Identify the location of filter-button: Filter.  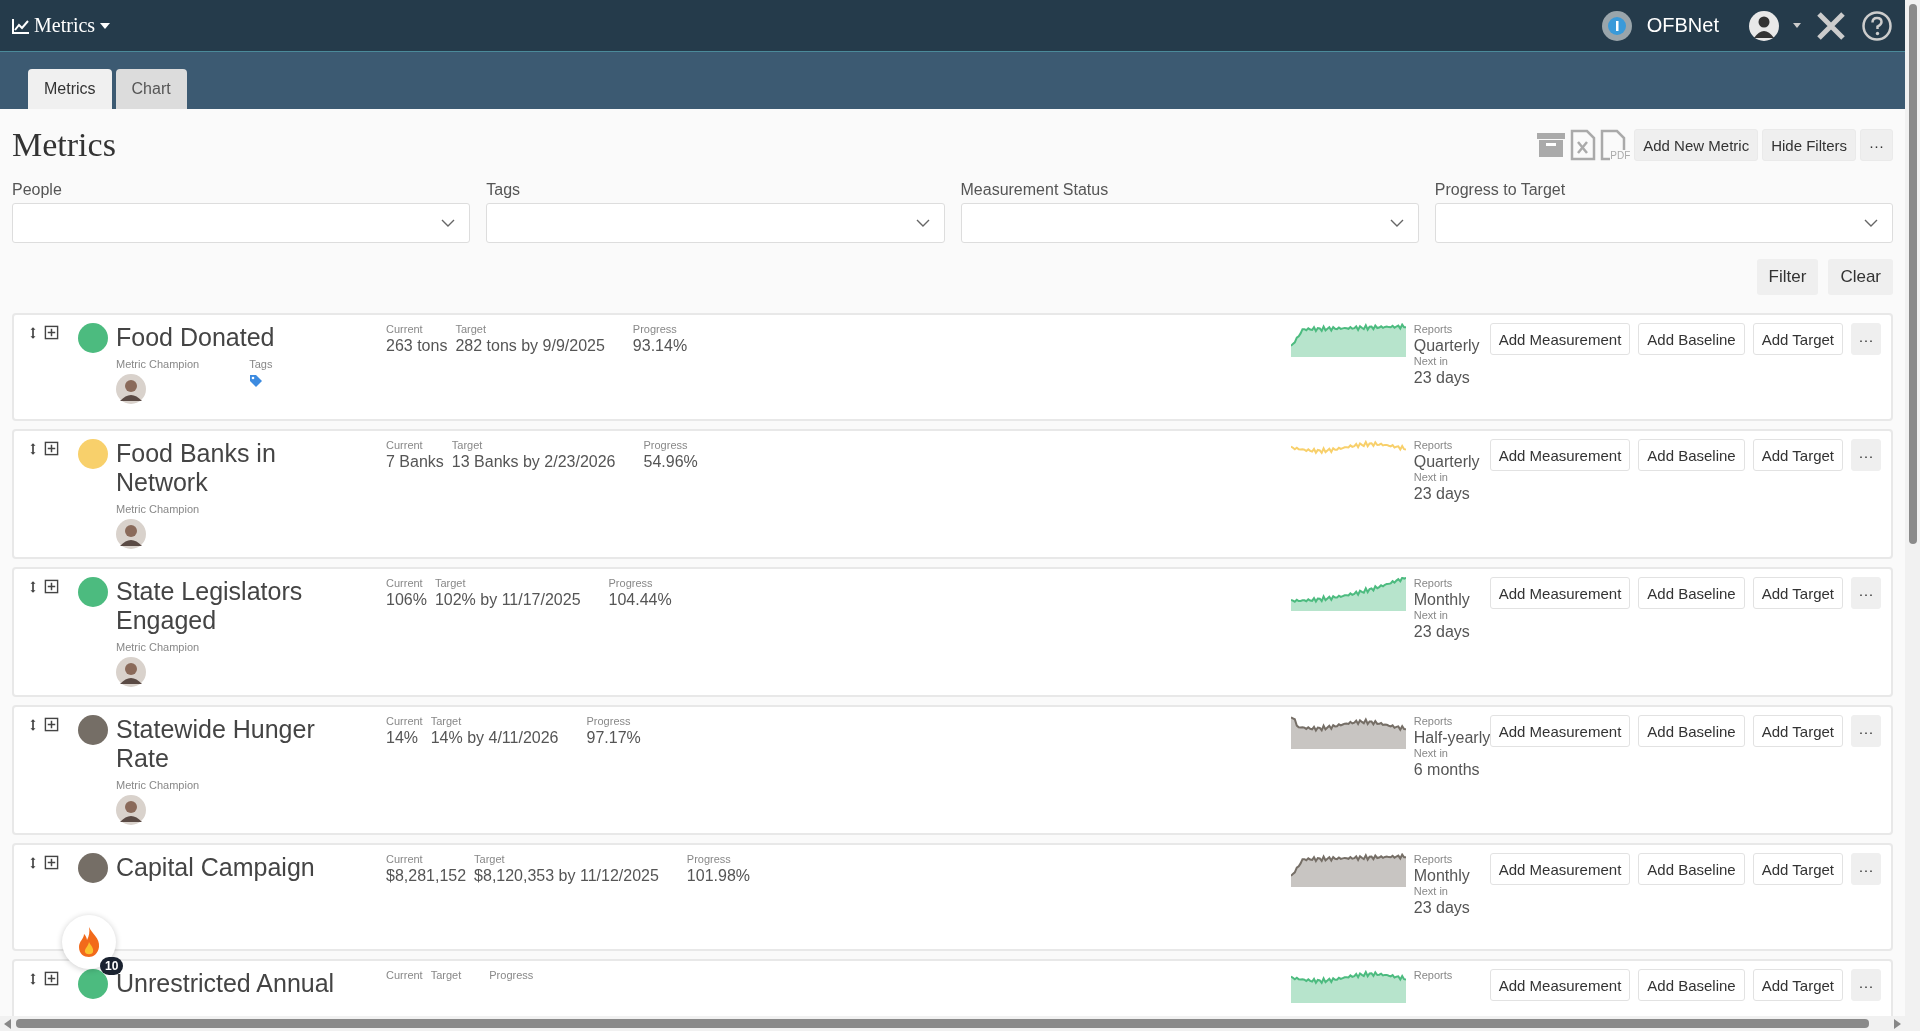
(1787, 277).